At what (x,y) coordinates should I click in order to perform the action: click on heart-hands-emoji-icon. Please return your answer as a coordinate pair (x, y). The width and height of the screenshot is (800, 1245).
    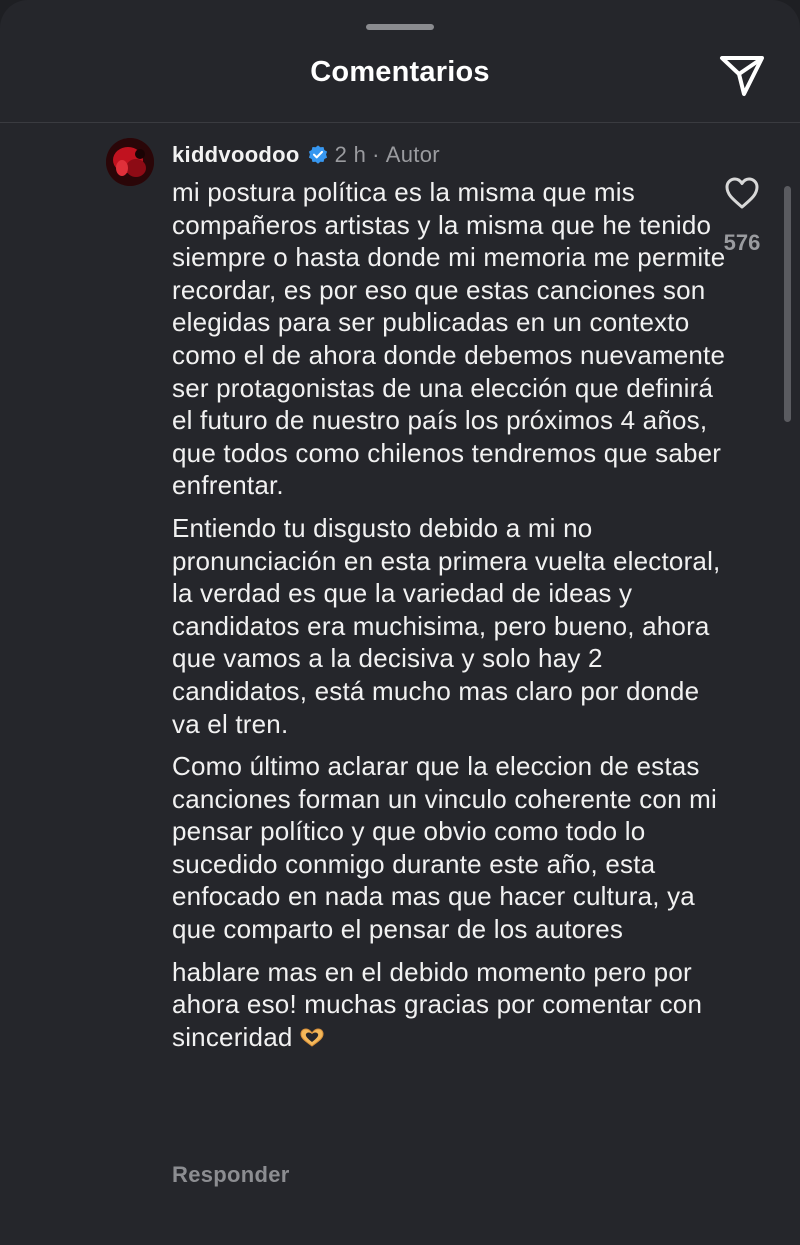
    Looking at the image, I should click on (312, 1037).